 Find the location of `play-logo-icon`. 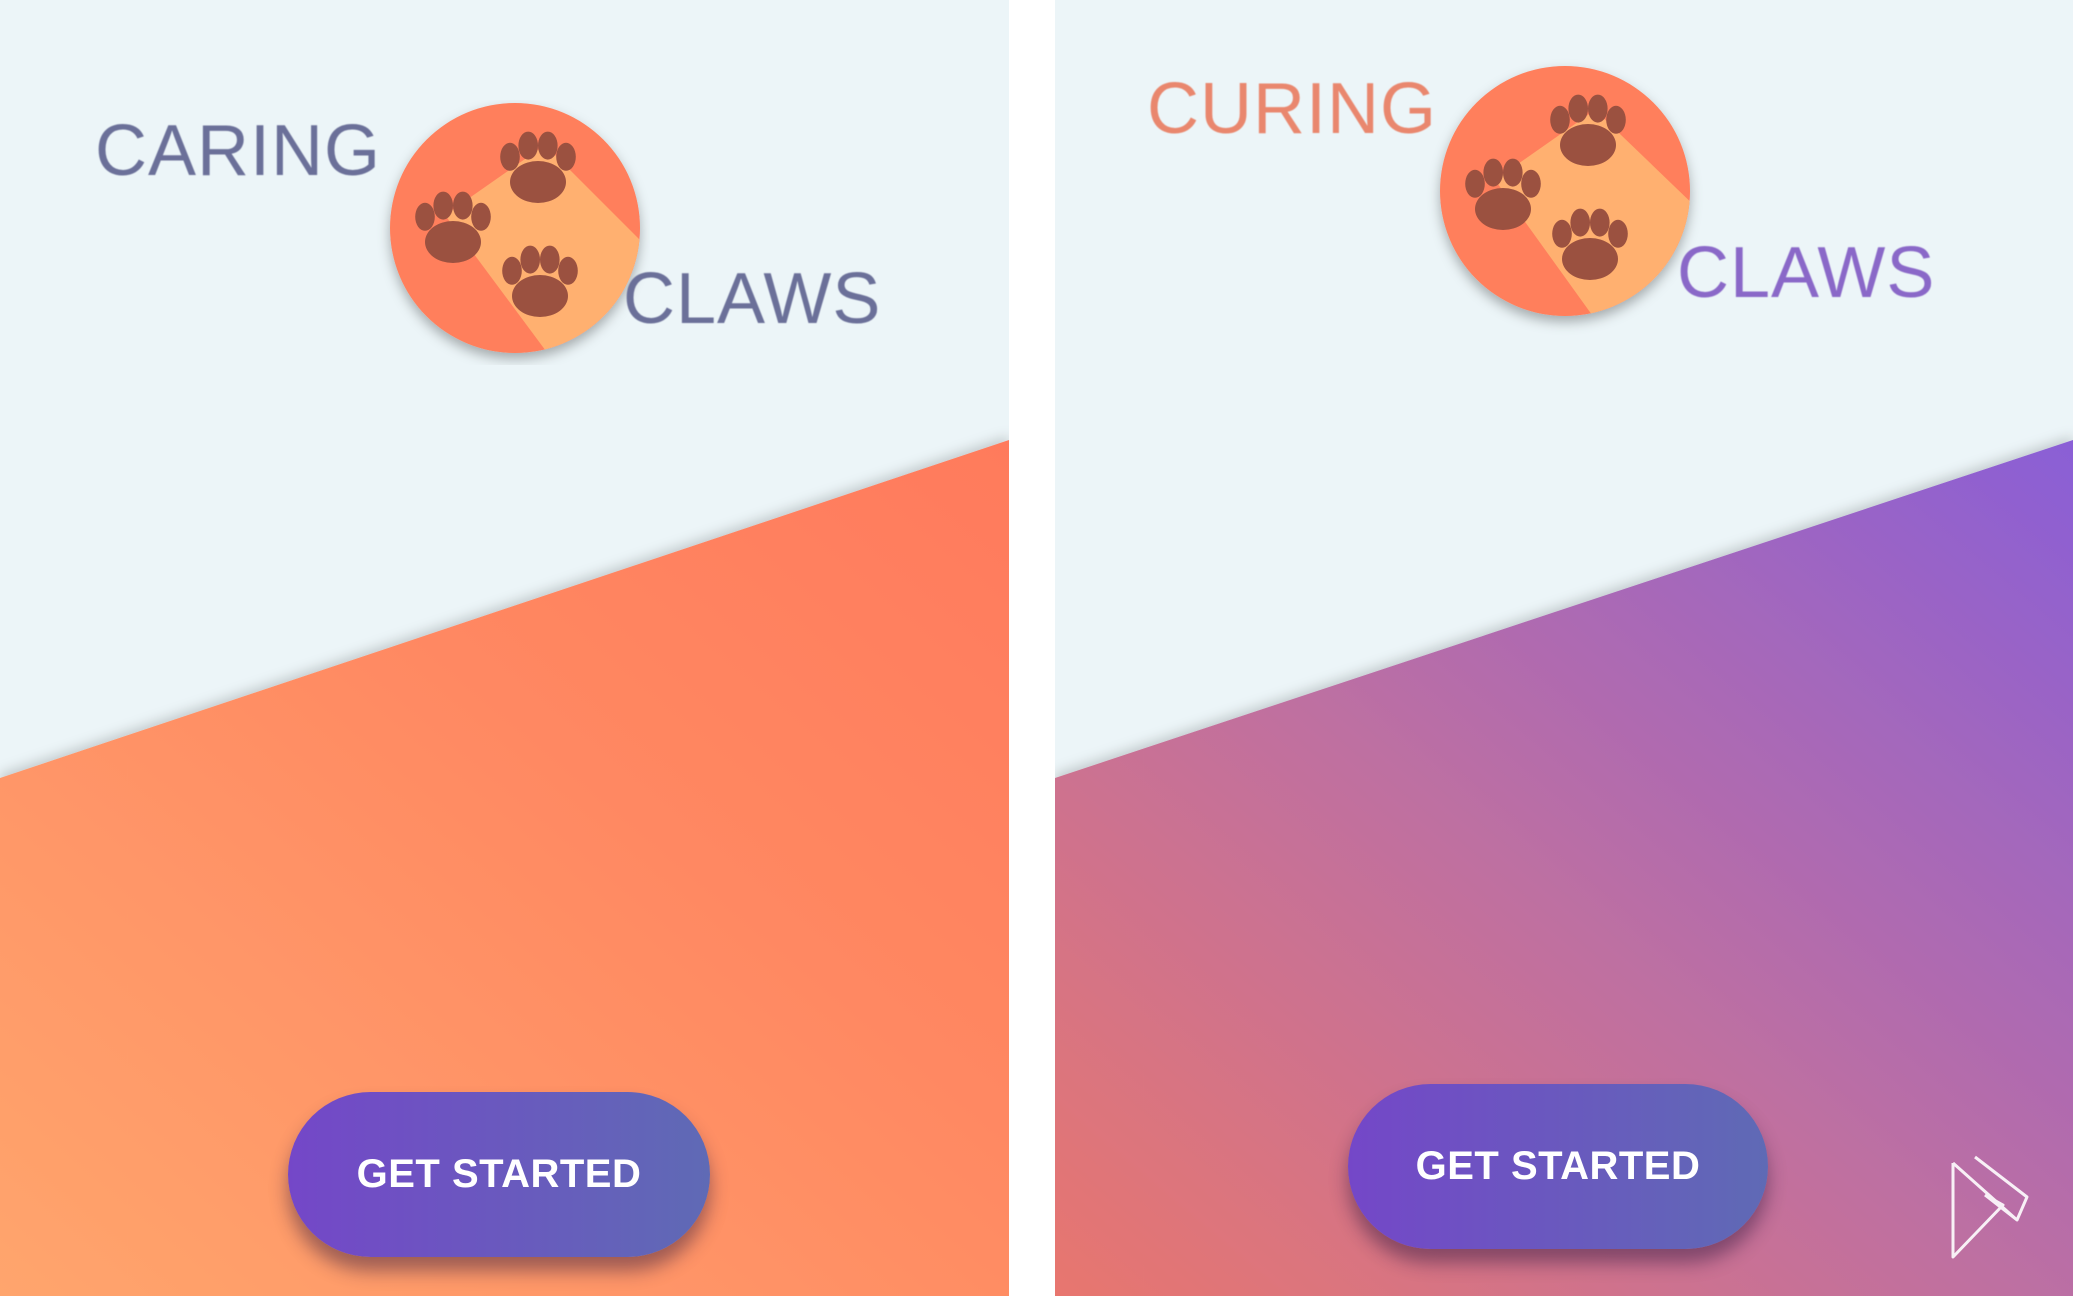

play-logo-icon is located at coordinates (1990, 1207).